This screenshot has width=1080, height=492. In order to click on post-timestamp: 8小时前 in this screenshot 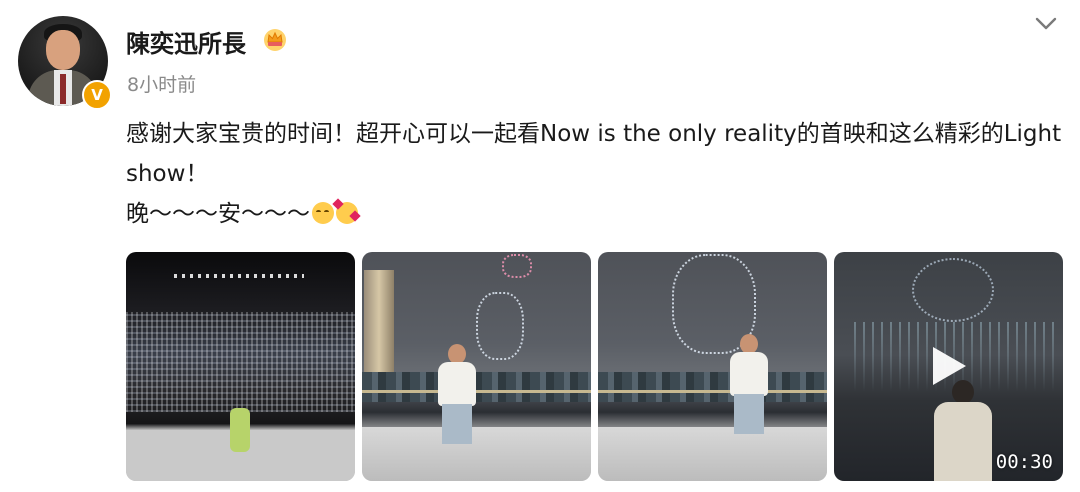, I will do `click(161, 83)`.